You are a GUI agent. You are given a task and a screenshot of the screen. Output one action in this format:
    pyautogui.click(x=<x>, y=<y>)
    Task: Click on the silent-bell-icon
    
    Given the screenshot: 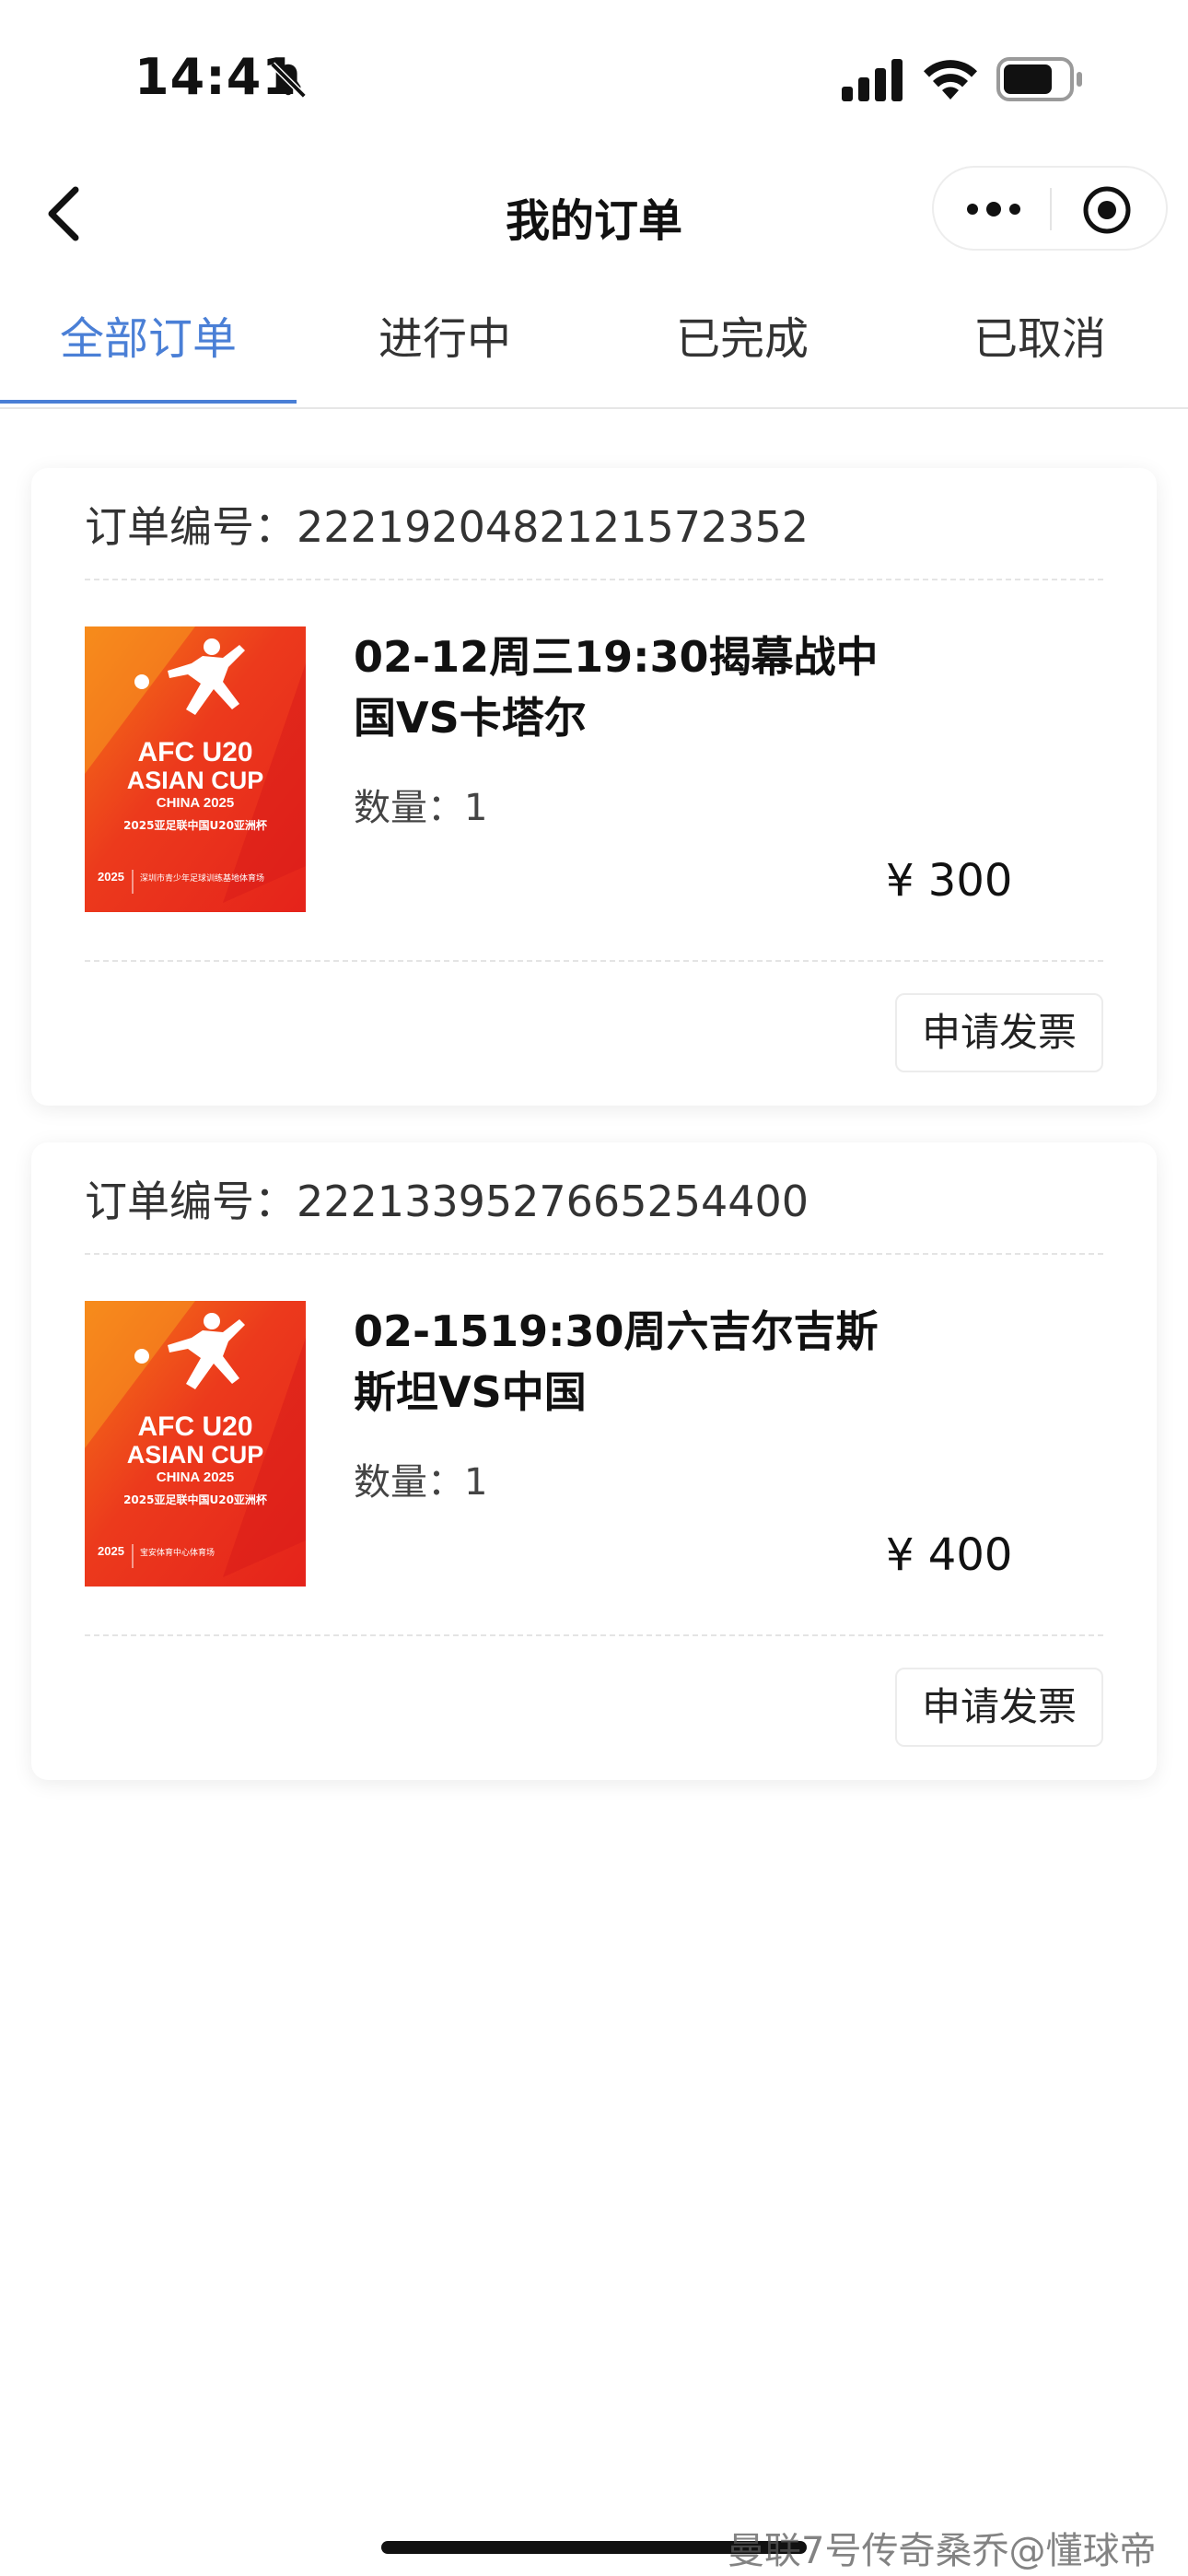 What is the action you would take?
    pyautogui.click(x=288, y=80)
    